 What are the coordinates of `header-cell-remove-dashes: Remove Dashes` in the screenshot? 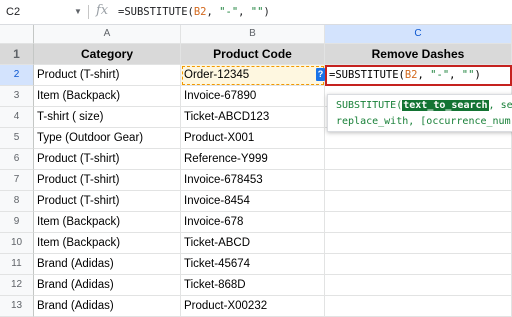 It's located at (418, 54).